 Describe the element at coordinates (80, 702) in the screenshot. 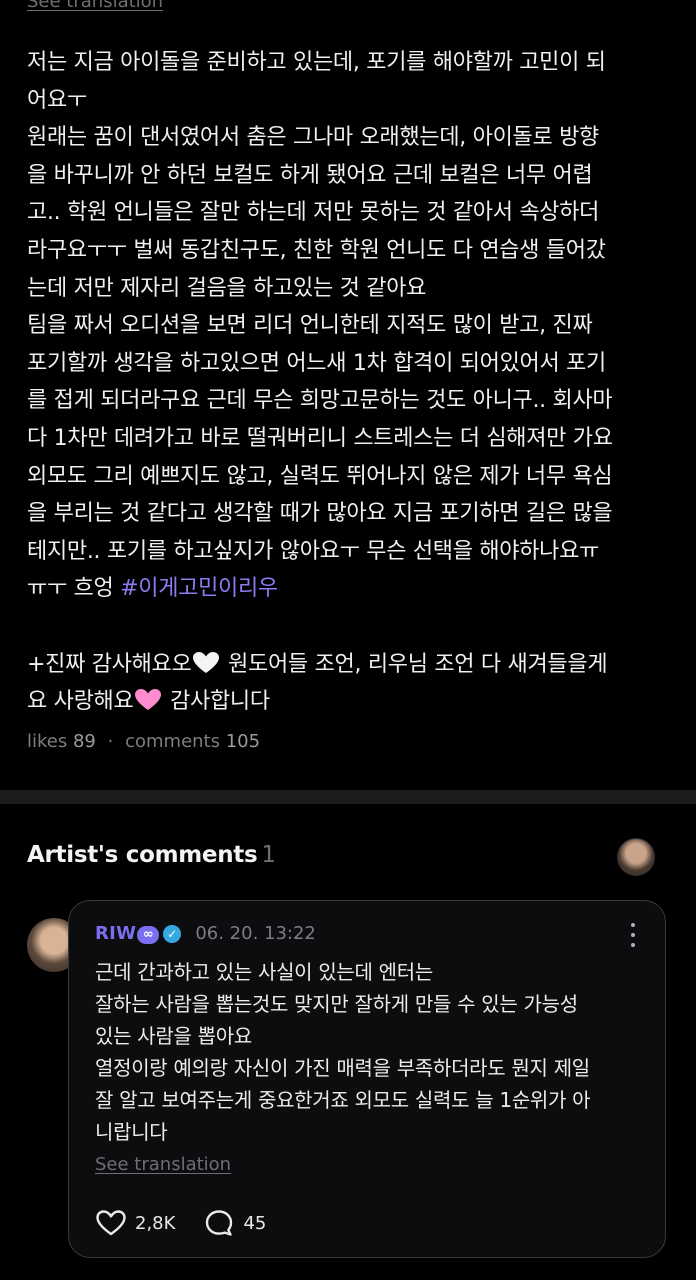

I see `post-line-text: 요 사랑해요` at that location.